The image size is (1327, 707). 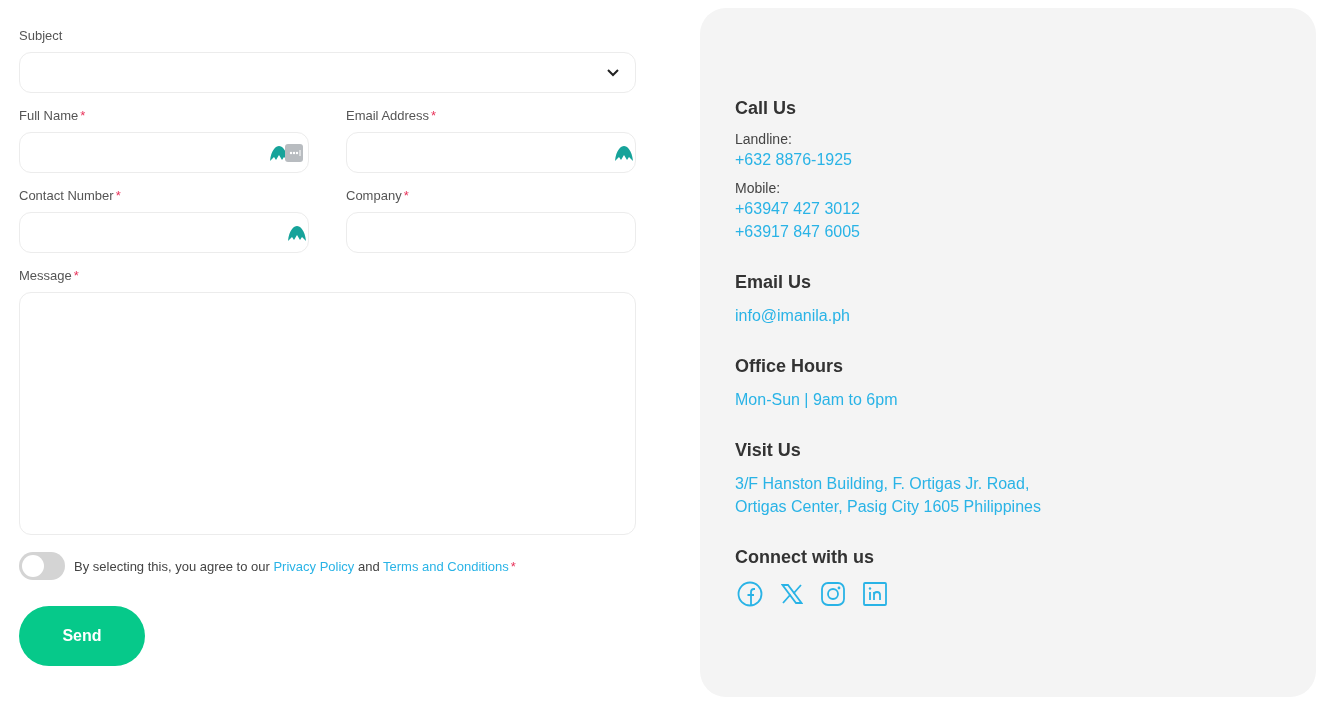 I want to click on phone-type-label: Mobile:, so click(x=758, y=188).